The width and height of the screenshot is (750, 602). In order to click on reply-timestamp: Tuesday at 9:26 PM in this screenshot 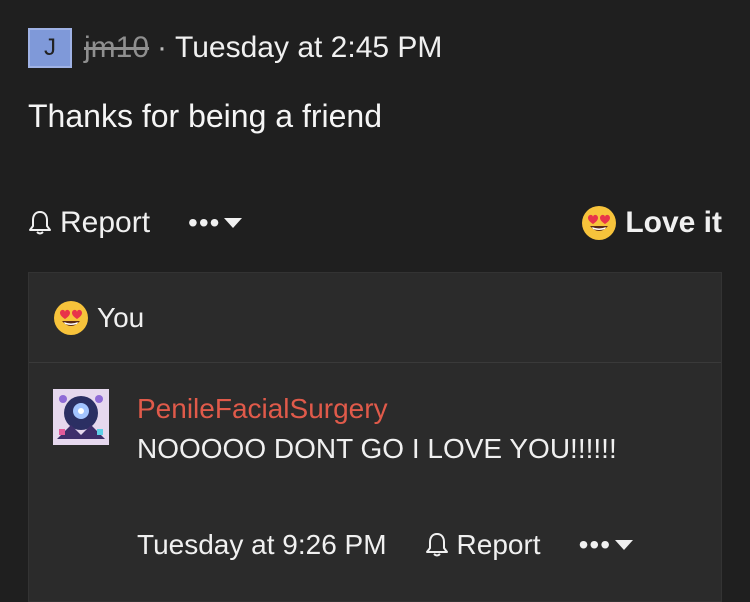, I will do `click(262, 545)`.